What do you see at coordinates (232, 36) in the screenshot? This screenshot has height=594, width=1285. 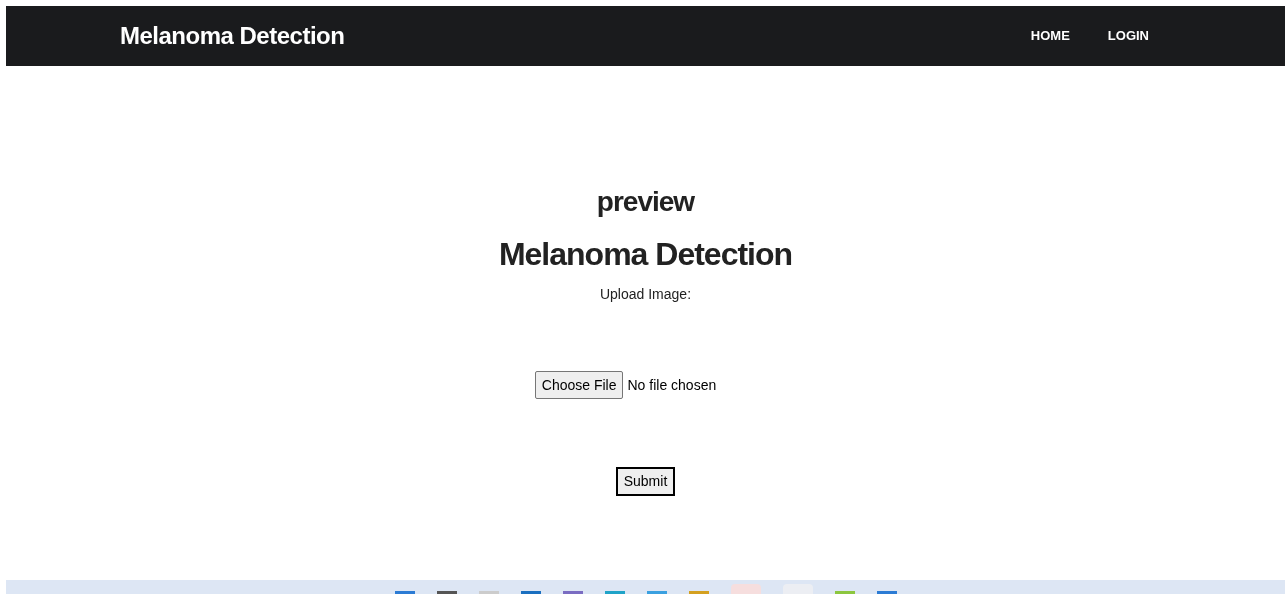 I see `brand-title: Melanoma Detection` at bounding box center [232, 36].